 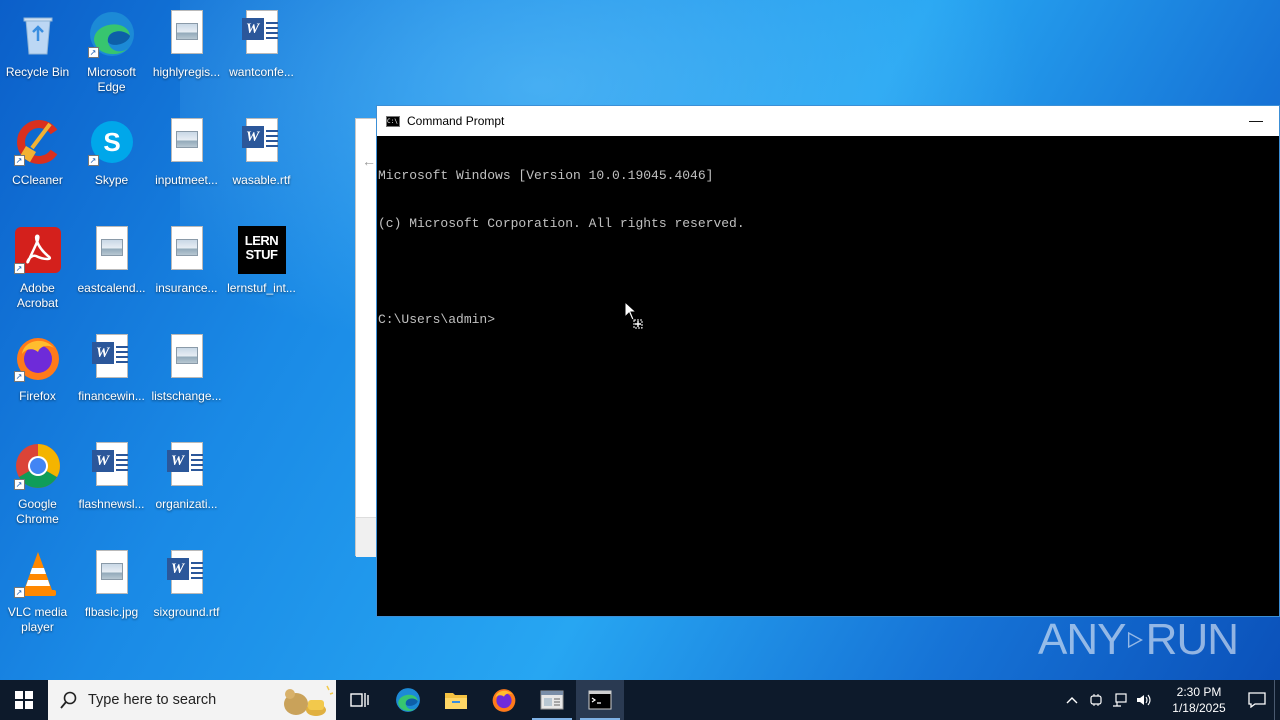 What do you see at coordinates (37, 358) in the screenshot?
I see `firefox-icon: ↗` at bounding box center [37, 358].